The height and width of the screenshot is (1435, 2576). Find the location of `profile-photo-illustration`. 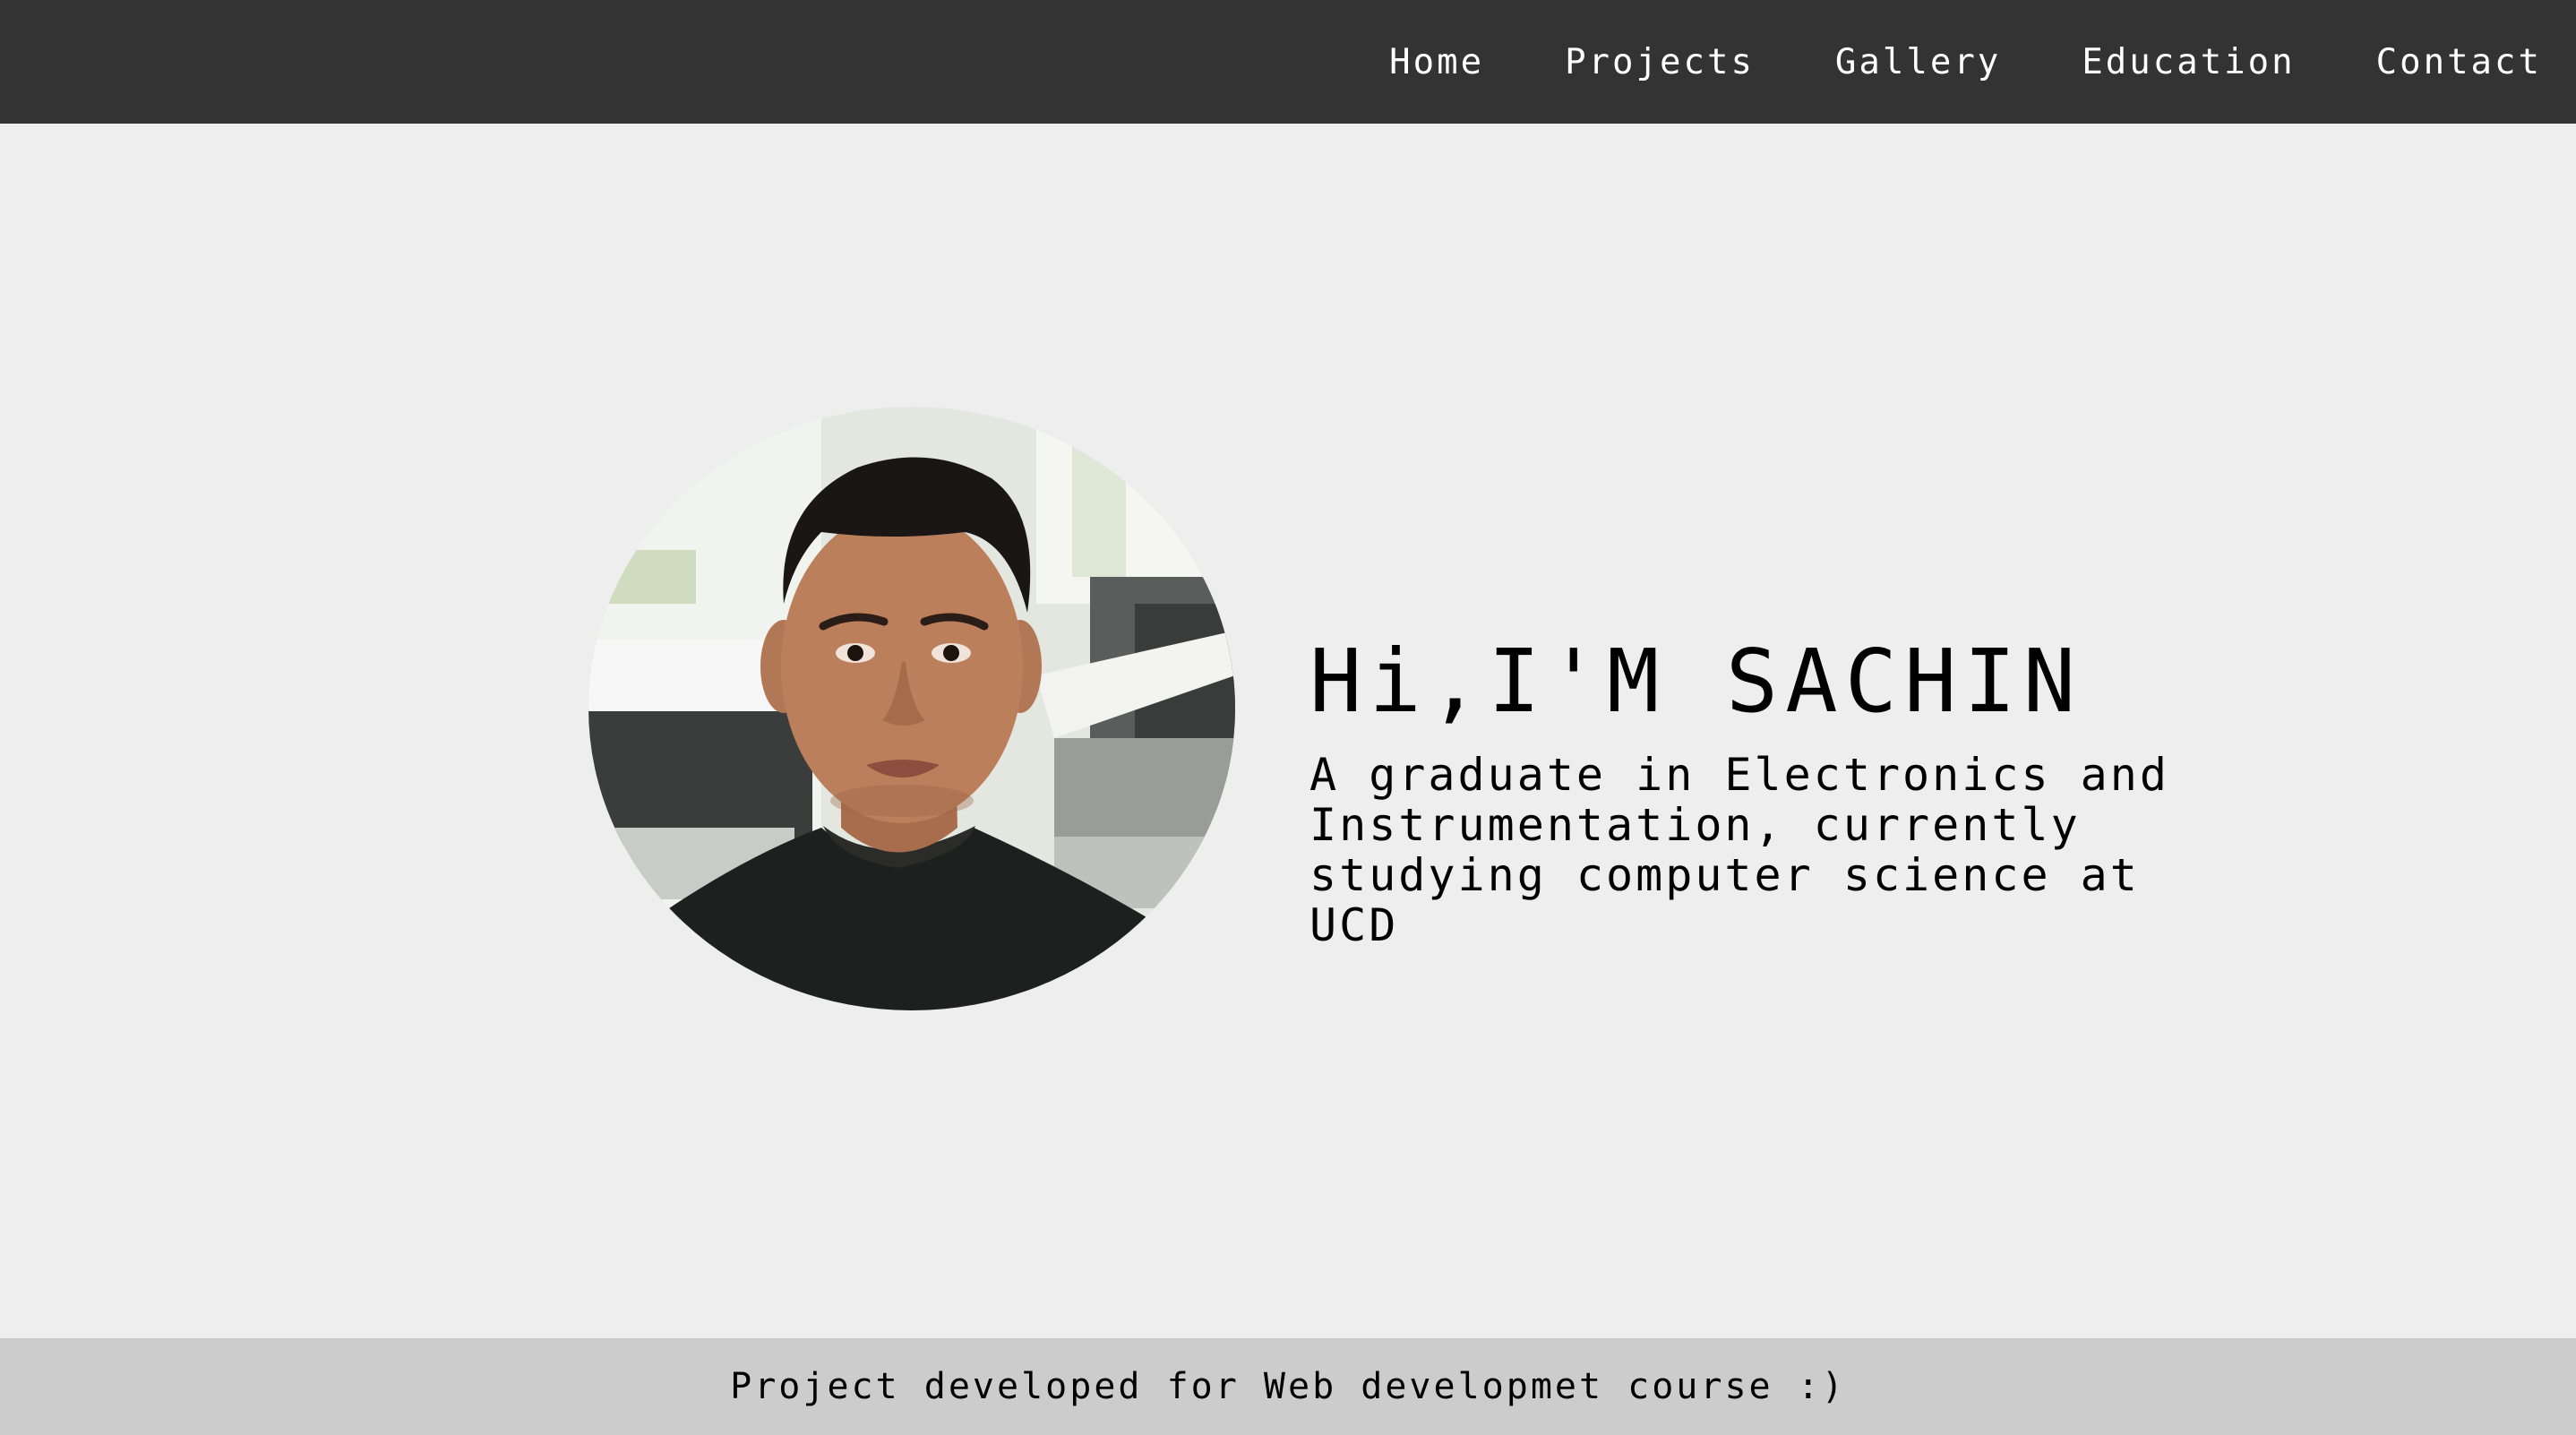

profile-photo-illustration is located at coordinates (911, 708).